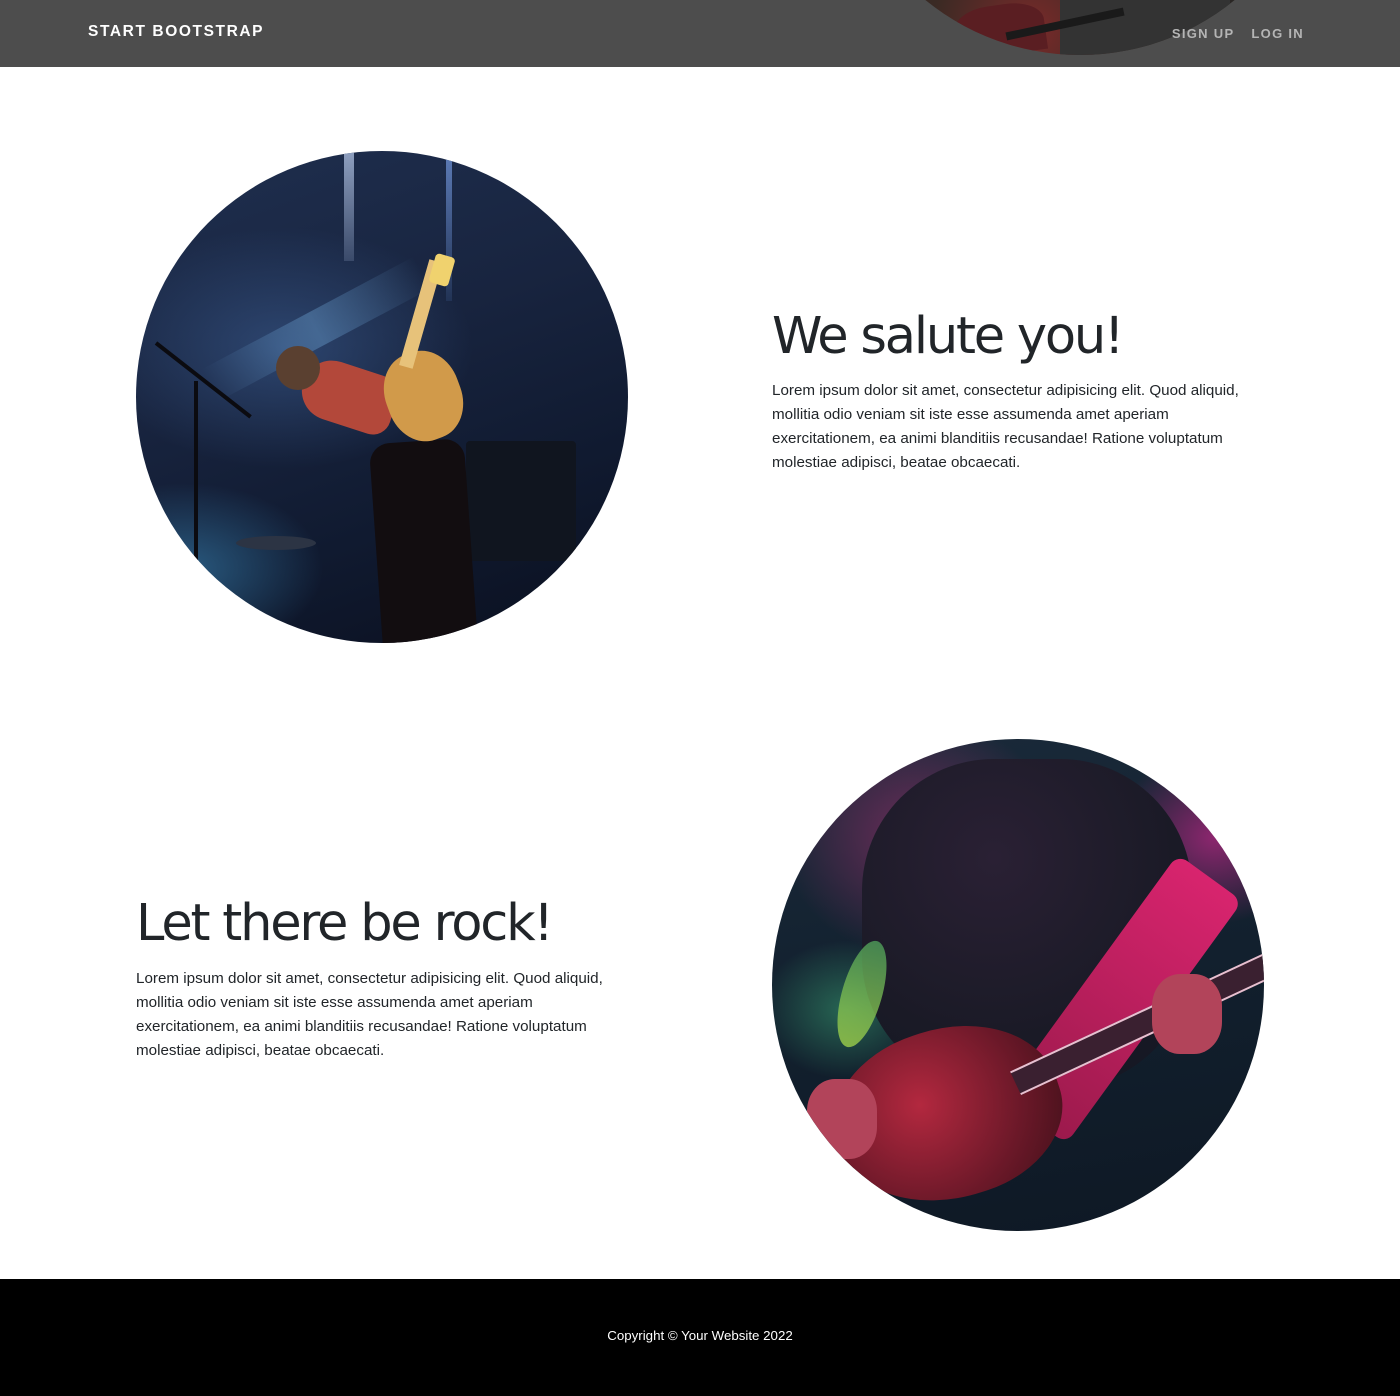 The height and width of the screenshot is (1396, 1400). I want to click on footer: Copyright © Your Website 2022, so click(700, 1337).